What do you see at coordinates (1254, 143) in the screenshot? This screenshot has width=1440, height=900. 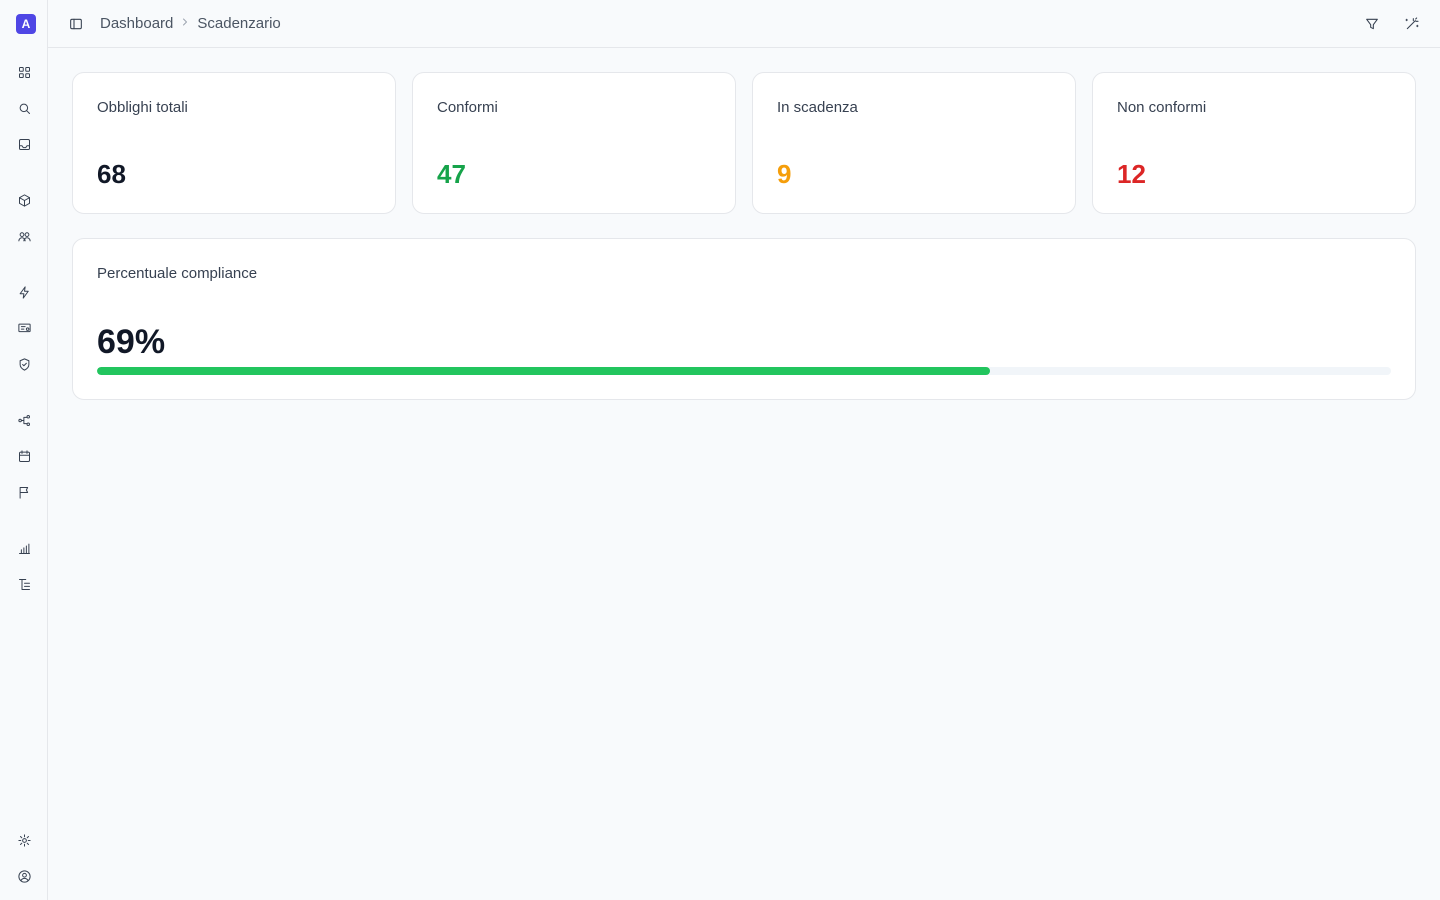 I see `stat-card-noncompliant: Non conformi 12` at bounding box center [1254, 143].